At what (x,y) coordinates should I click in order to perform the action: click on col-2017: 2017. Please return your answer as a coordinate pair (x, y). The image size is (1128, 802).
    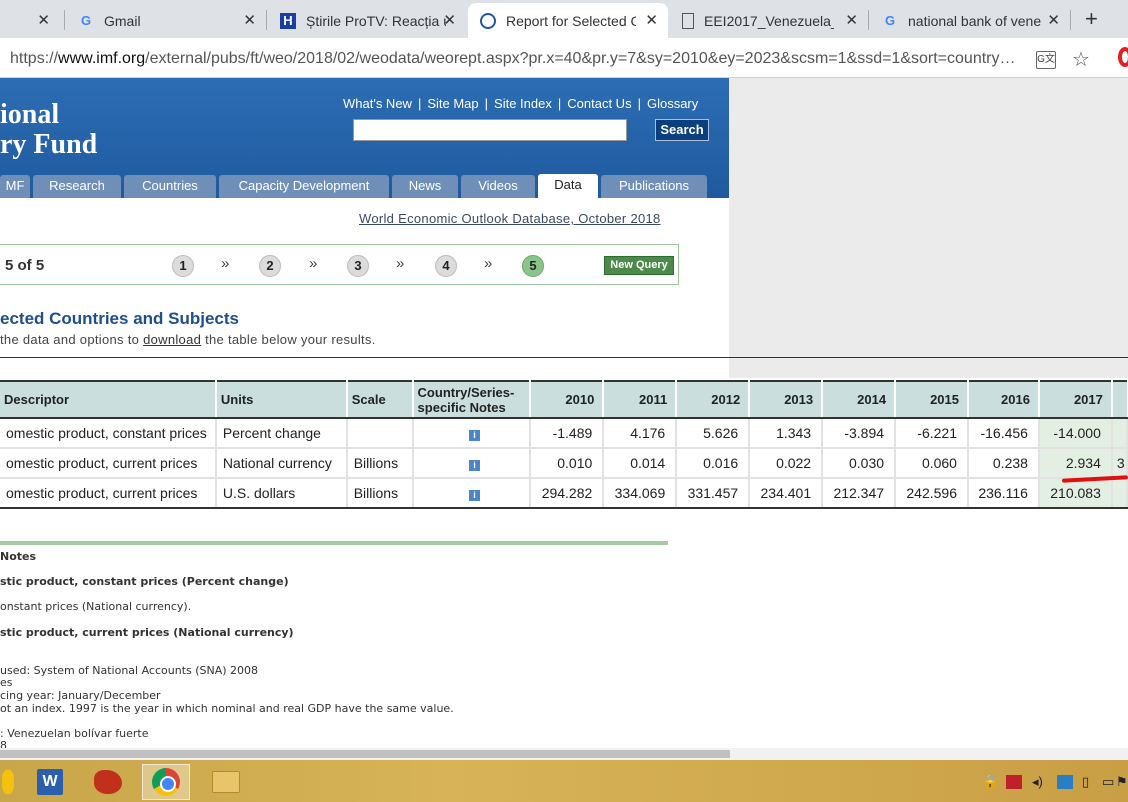
    Looking at the image, I should click on (1075, 399).